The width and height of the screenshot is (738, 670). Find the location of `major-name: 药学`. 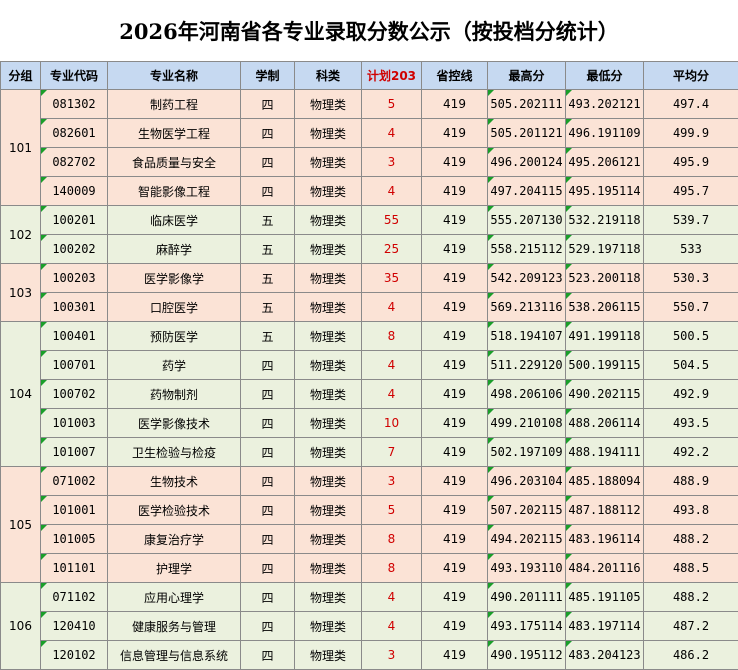

major-name: 药学 is located at coordinates (174, 365).